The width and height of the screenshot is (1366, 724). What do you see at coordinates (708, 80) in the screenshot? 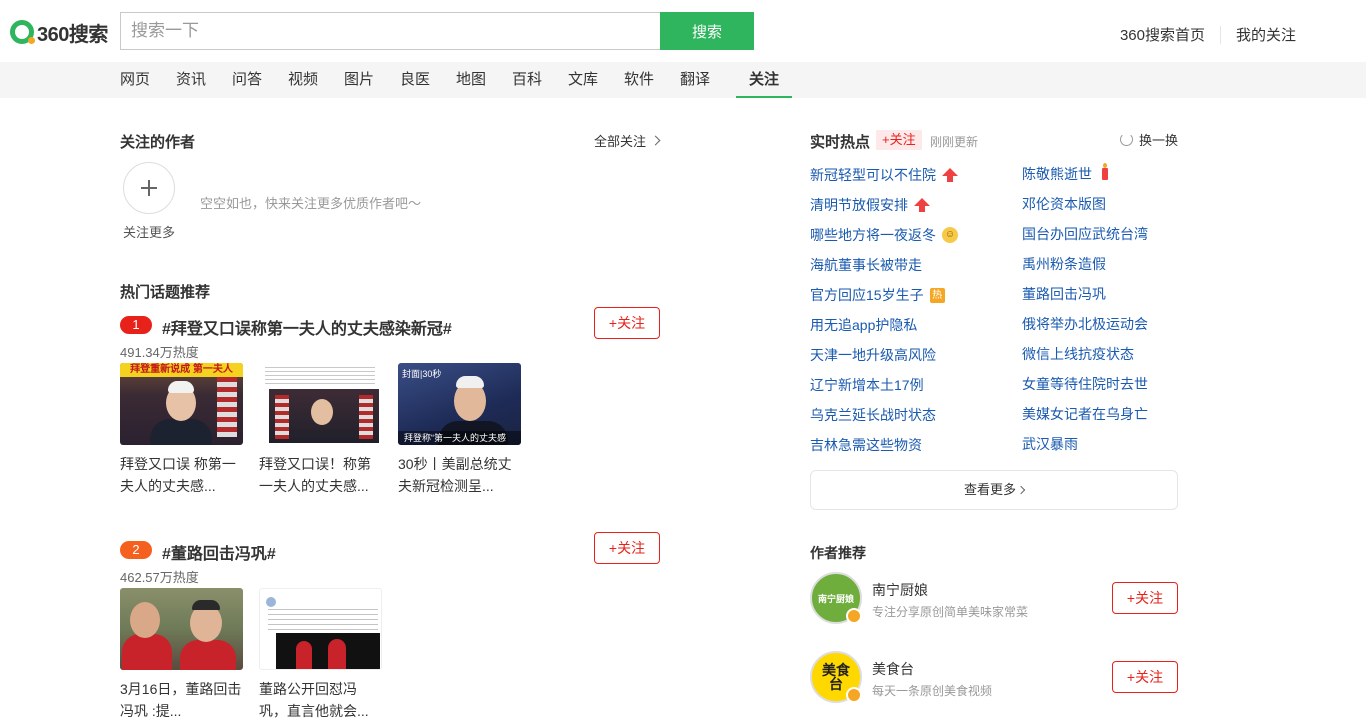
I see `tab-translate: 翻译` at bounding box center [708, 80].